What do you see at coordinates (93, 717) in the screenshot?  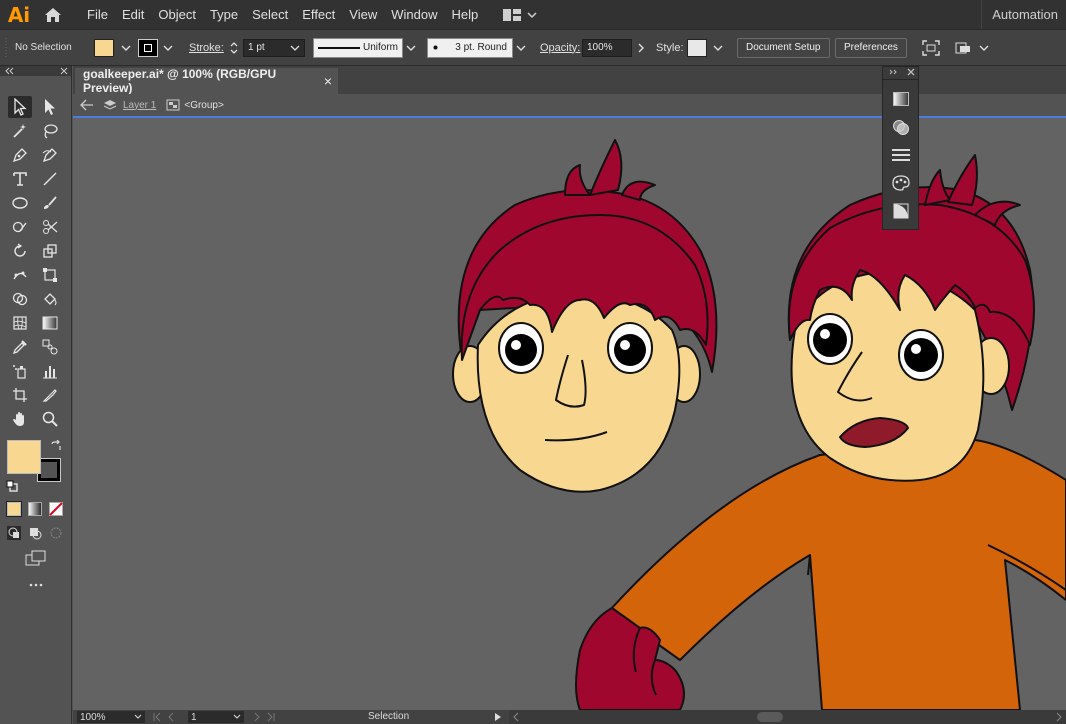 I see `zoom-value: 100%` at bounding box center [93, 717].